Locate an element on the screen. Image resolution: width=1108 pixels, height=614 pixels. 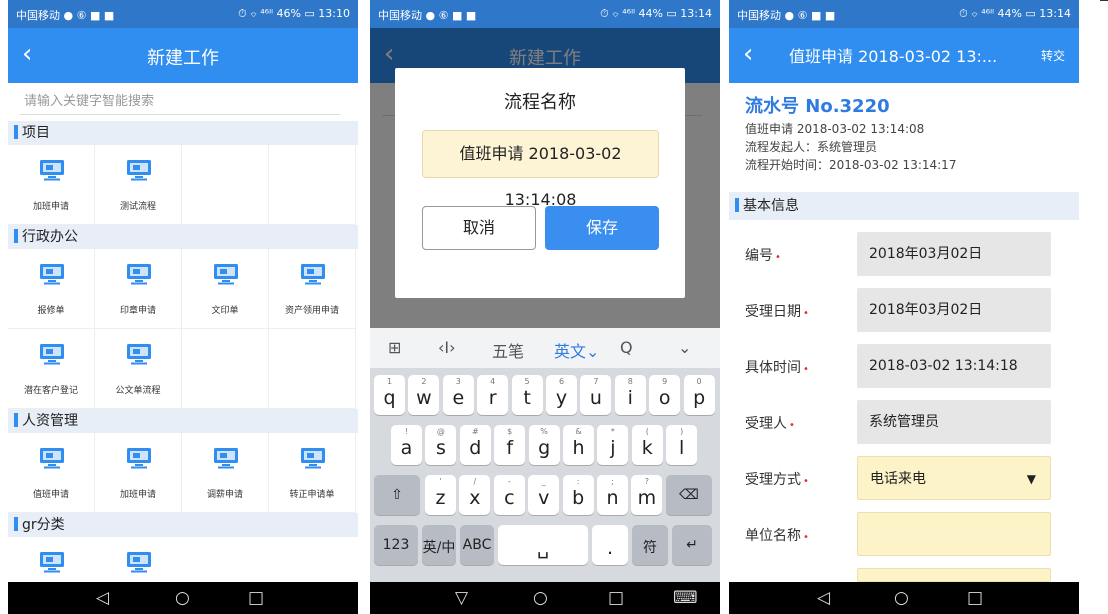
space-key: ␣ is located at coordinates (543, 545).